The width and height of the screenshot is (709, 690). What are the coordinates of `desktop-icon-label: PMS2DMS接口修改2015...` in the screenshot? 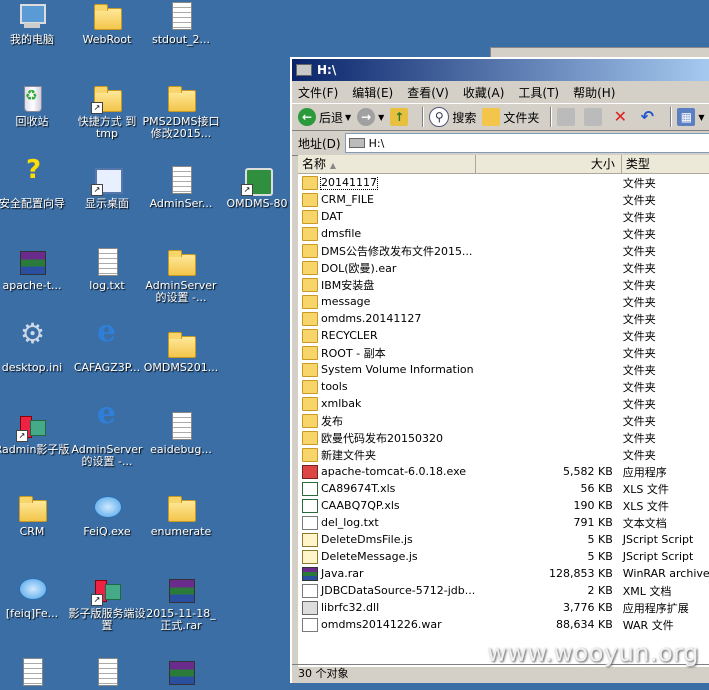 It's located at (181, 127).